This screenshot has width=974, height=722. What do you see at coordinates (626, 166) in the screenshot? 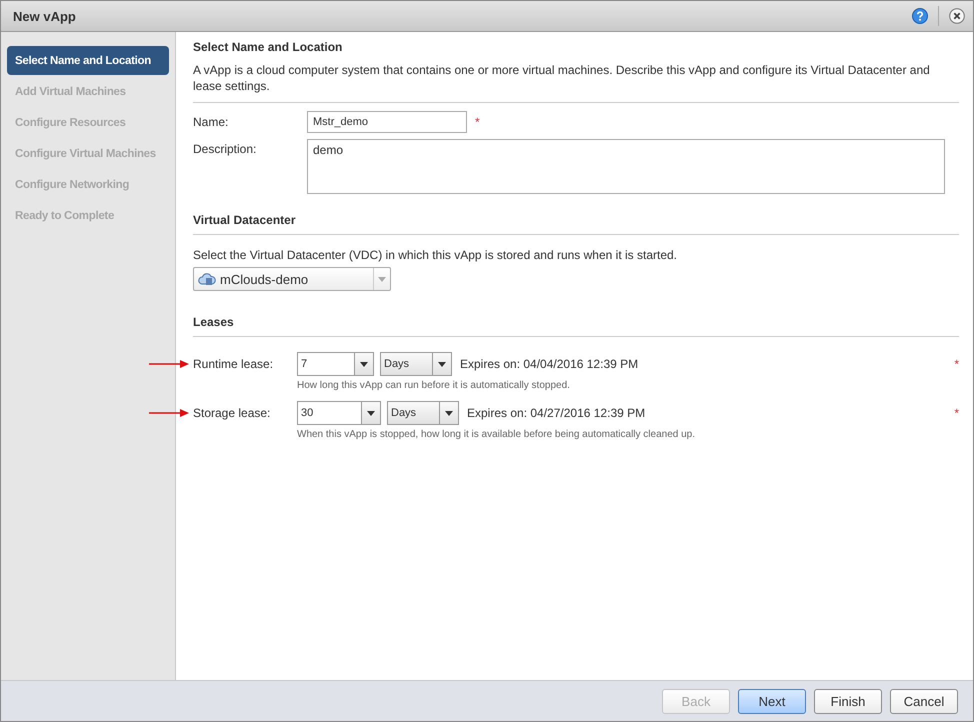
I see `description-field: demo` at bounding box center [626, 166].